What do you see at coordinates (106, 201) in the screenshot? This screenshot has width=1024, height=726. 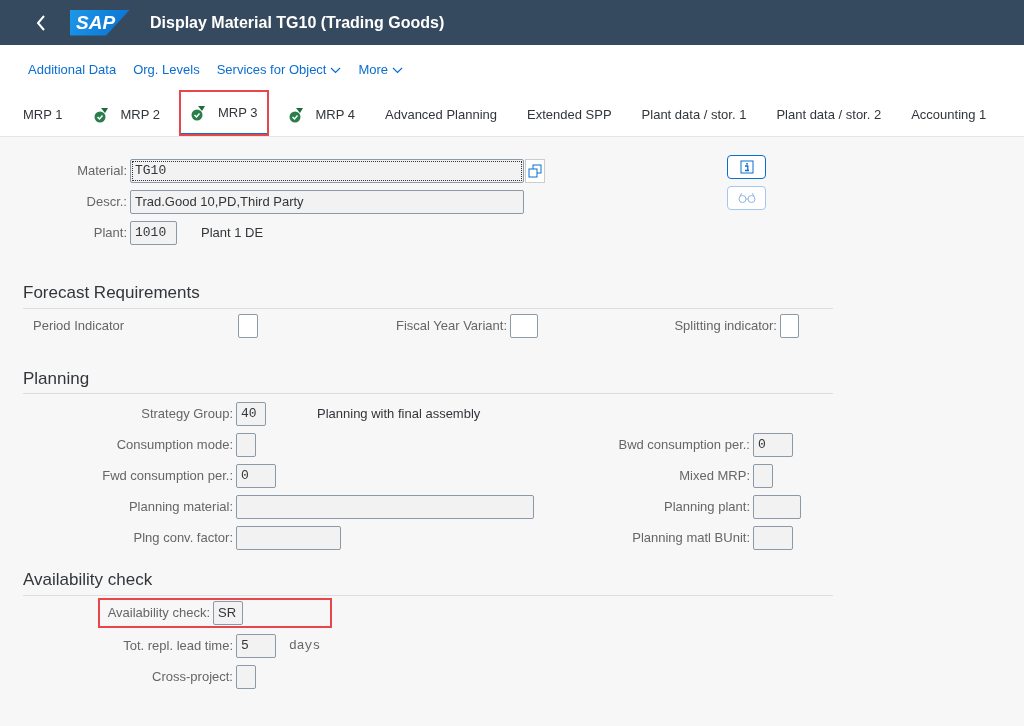 I see `field-label: Descr.:` at bounding box center [106, 201].